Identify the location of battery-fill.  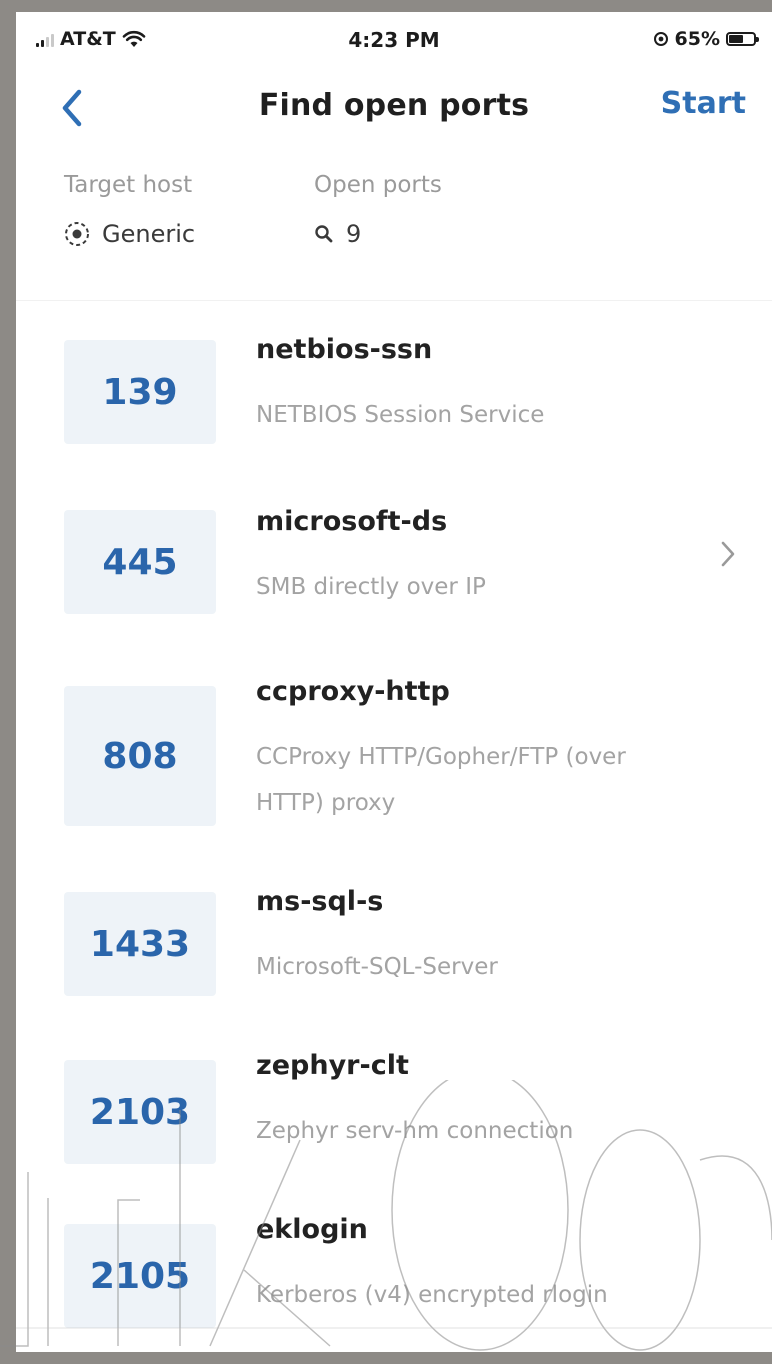
(736, 39).